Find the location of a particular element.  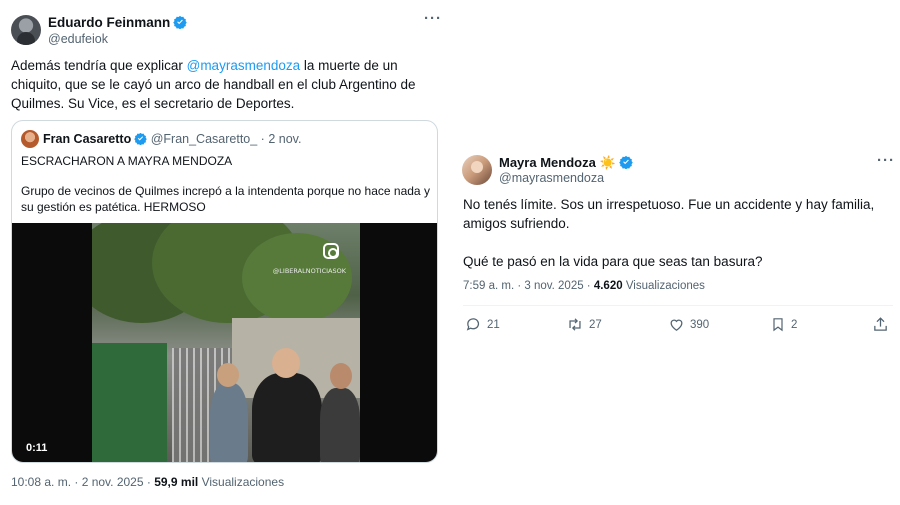

video-frame is located at coordinates (226, 342).